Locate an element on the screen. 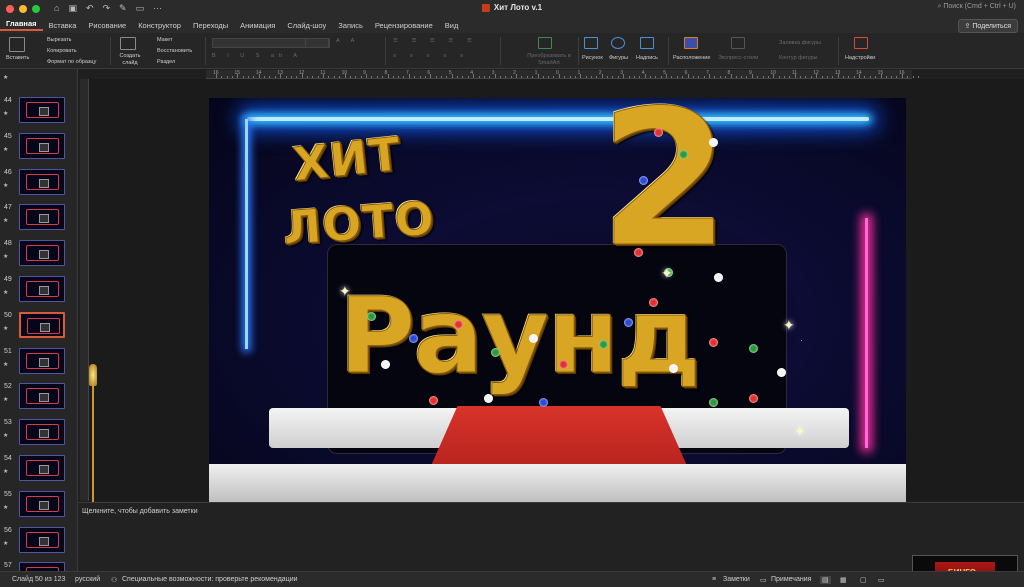  slide-thumbnail-row: 48 ★ is located at coordinates (38, 256).